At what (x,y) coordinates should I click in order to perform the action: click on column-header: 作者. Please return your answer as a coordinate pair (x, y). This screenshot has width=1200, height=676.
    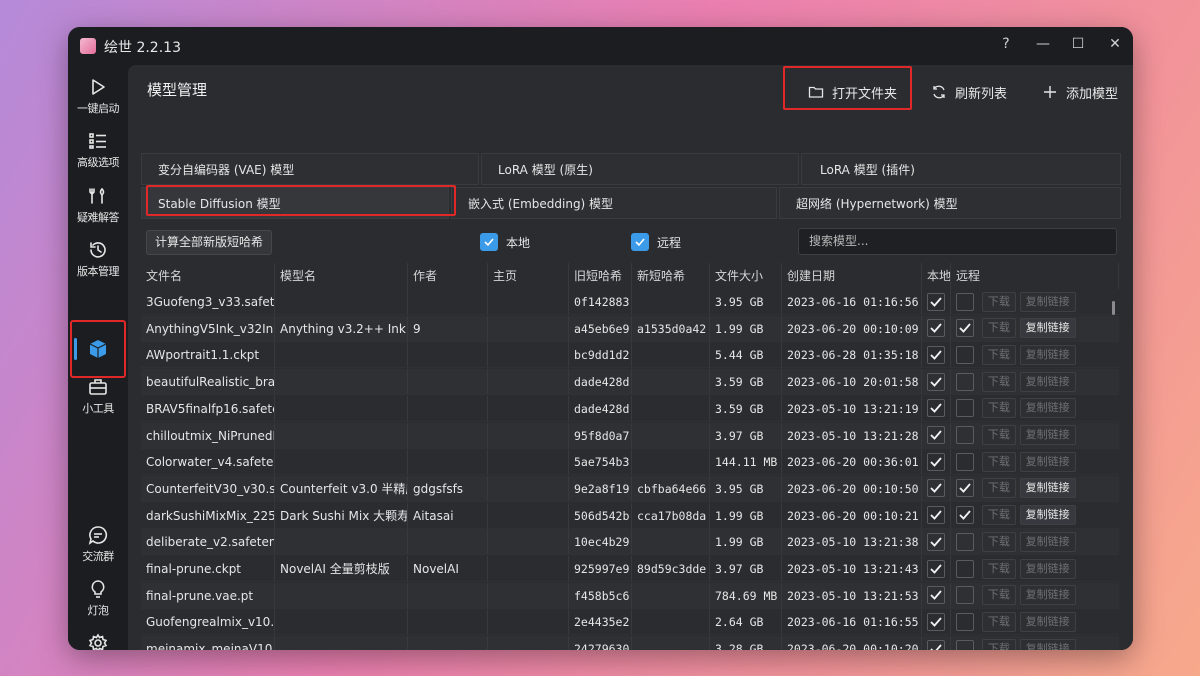
    Looking at the image, I should click on (448, 276).